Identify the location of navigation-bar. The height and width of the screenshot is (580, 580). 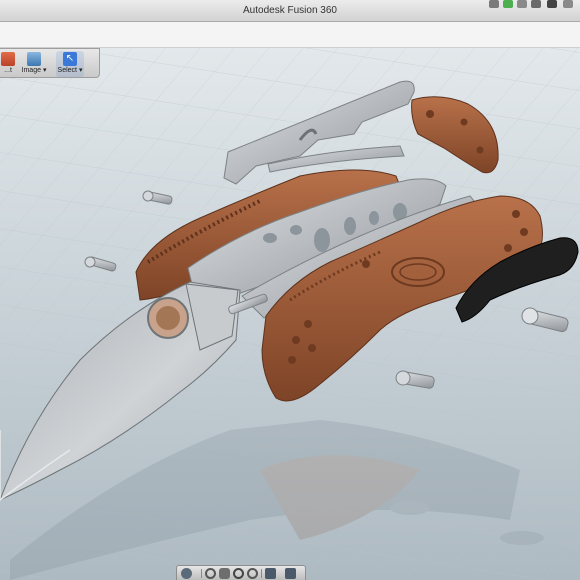
(241, 572).